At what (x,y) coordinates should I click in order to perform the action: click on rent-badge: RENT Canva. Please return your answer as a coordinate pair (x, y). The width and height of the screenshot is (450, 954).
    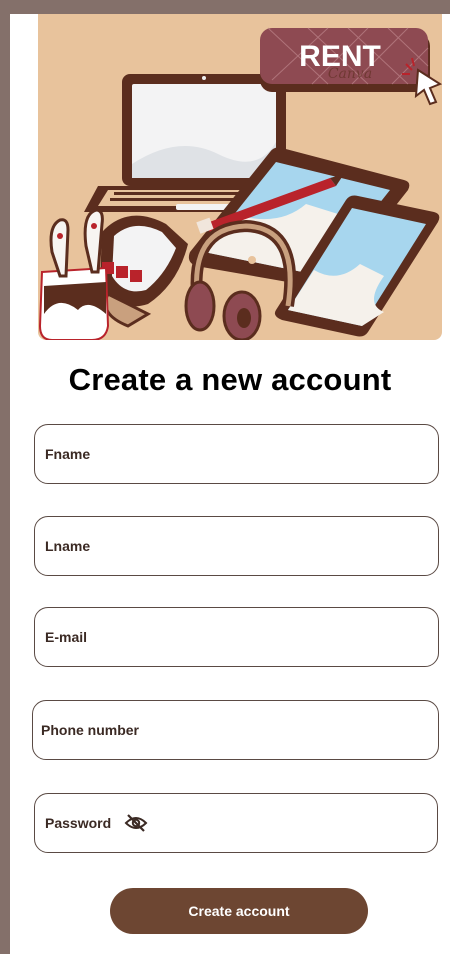
    Looking at the image, I should click on (345, 59).